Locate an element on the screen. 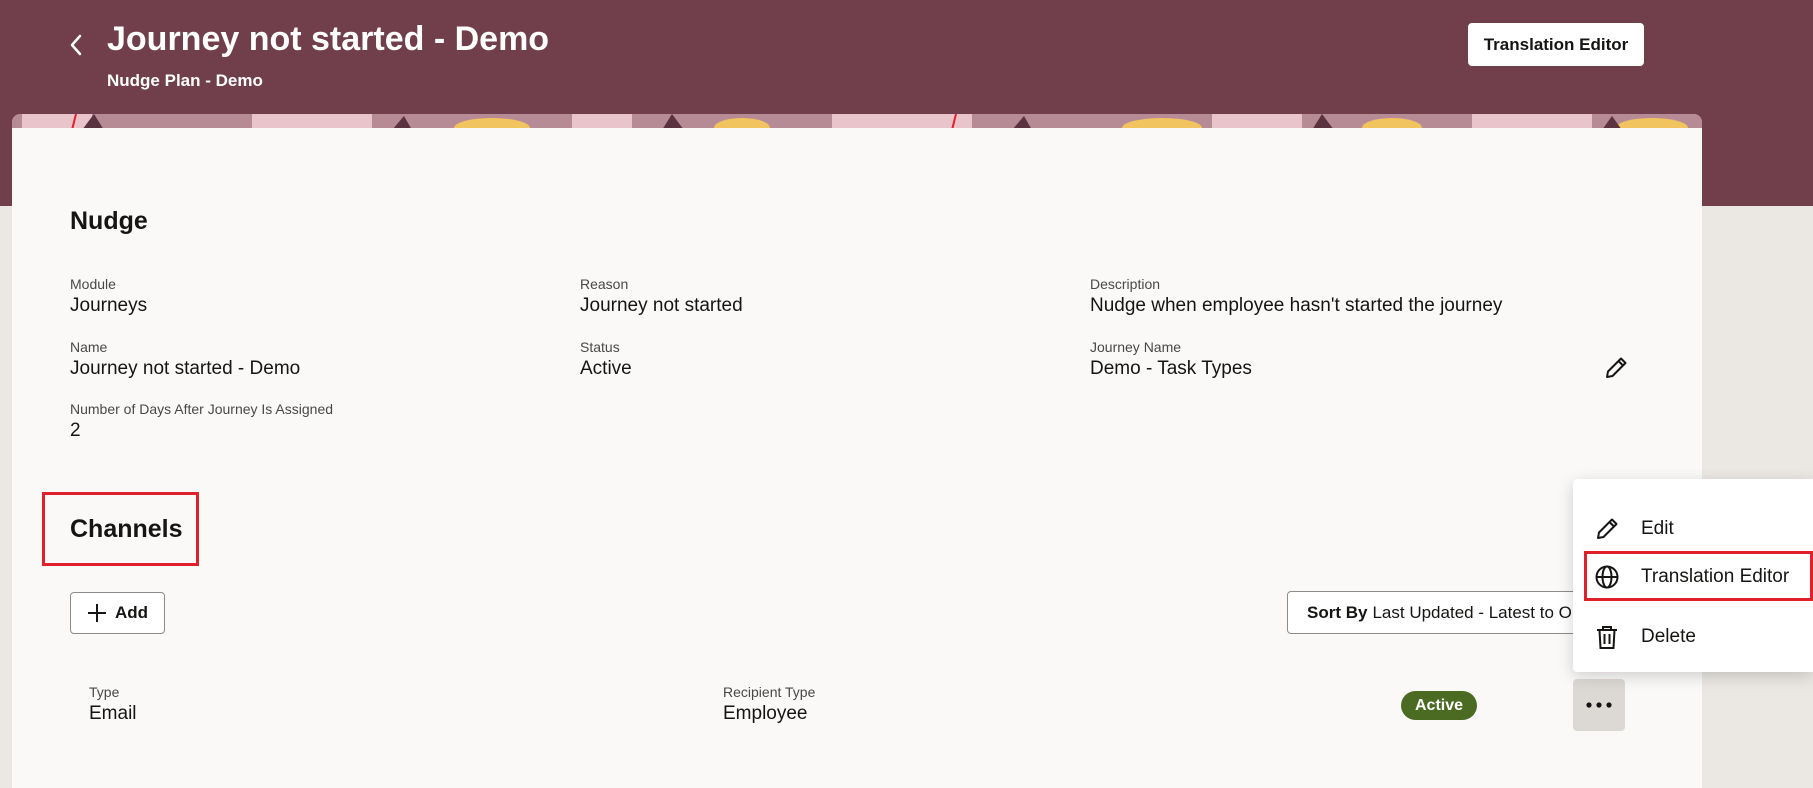 Image resolution: width=1813 pixels, height=788 pixels. edit-nudge-button is located at coordinates (1616, 368).